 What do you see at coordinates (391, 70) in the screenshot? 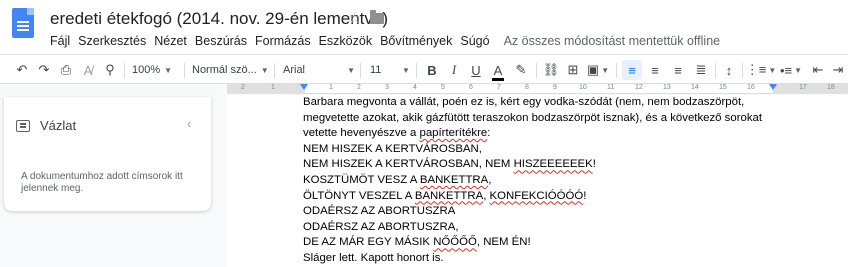
I see `font-size-select: 11 ▼` at bounding box center [391, 70].